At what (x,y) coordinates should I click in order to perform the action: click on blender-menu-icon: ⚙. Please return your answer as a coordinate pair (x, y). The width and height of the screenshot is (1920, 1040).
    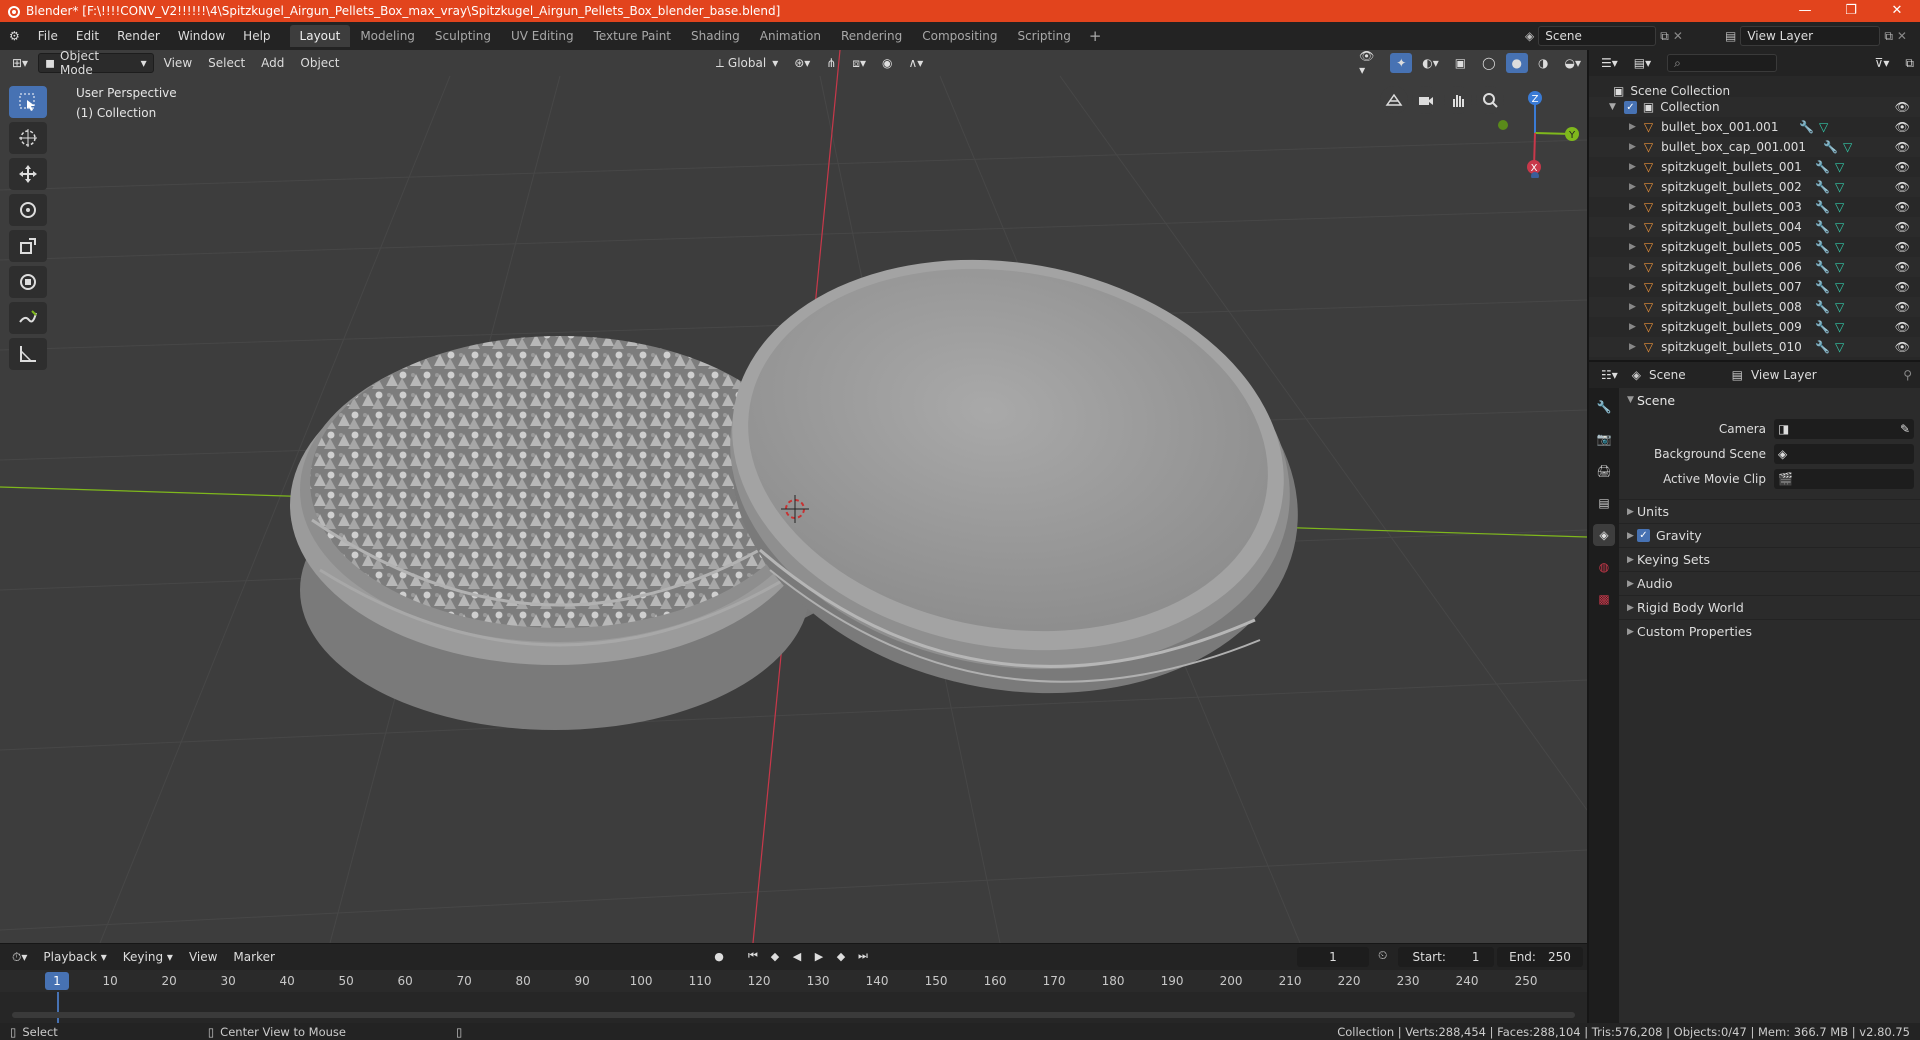
    Looking at the image, I should click on (14, 36).